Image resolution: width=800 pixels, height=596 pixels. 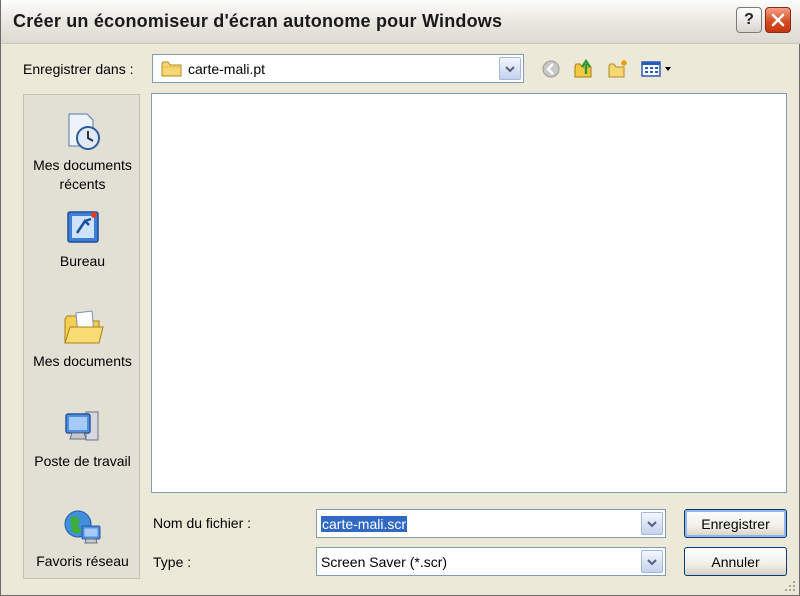 I want to click on filename-value: carte-mali.scr, so click(x=364, y=524).